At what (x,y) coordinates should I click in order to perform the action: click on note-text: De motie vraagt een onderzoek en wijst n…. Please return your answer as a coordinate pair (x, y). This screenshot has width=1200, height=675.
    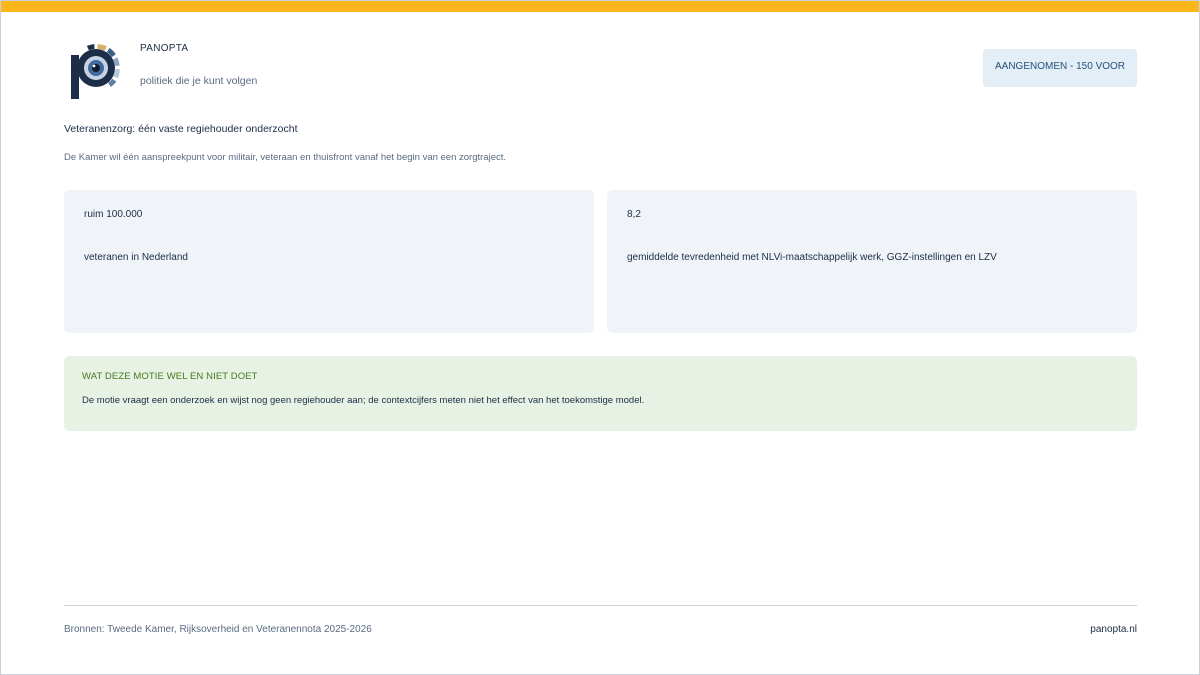
    Looking at the image, I should click on (363, 400).